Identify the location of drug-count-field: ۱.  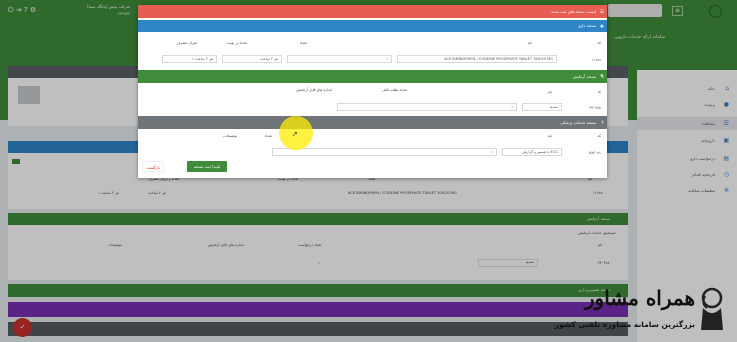
(339, 59).